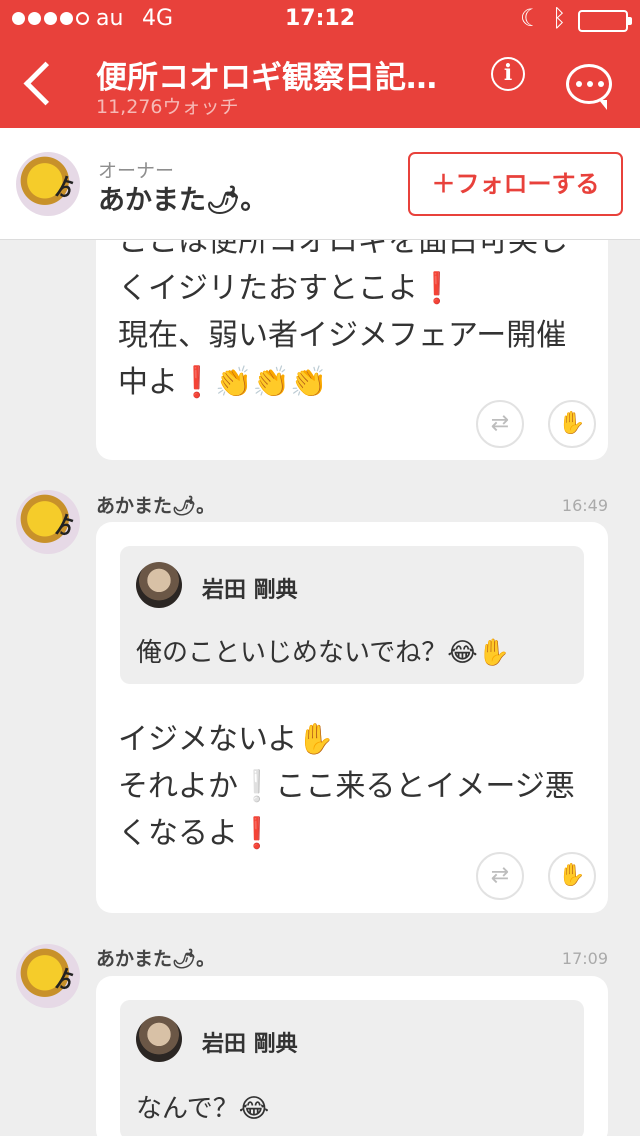 The width and height of the screenshot is (640, 1136). I want to click on chat-bubble-icon, so click(590, 84).